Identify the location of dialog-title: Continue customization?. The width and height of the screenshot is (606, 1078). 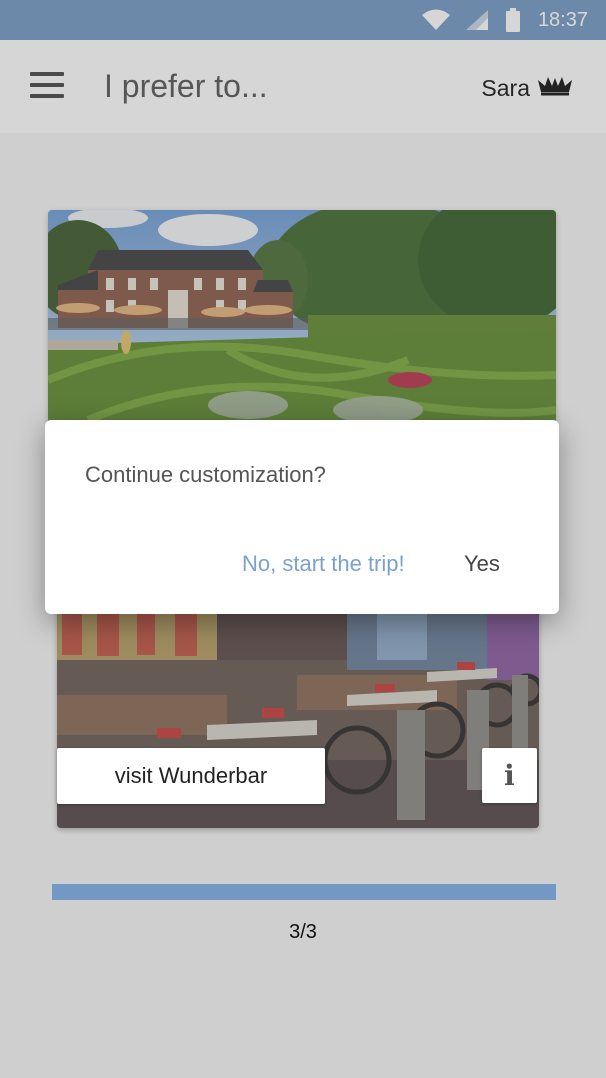
(205, 474).